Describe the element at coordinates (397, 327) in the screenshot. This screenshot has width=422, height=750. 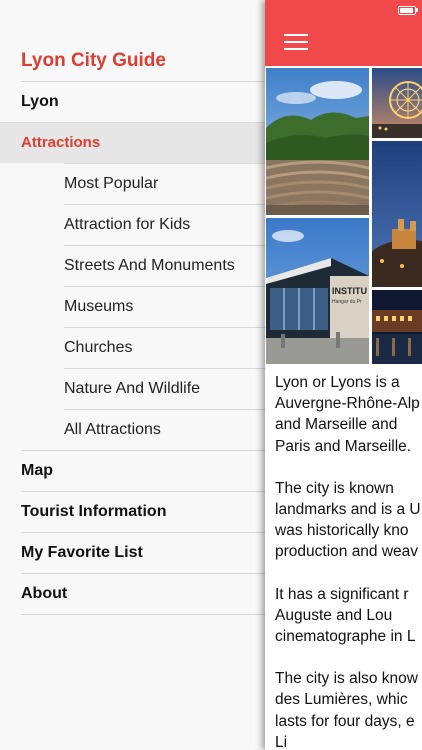
I see `photo-riverfront` at that location.